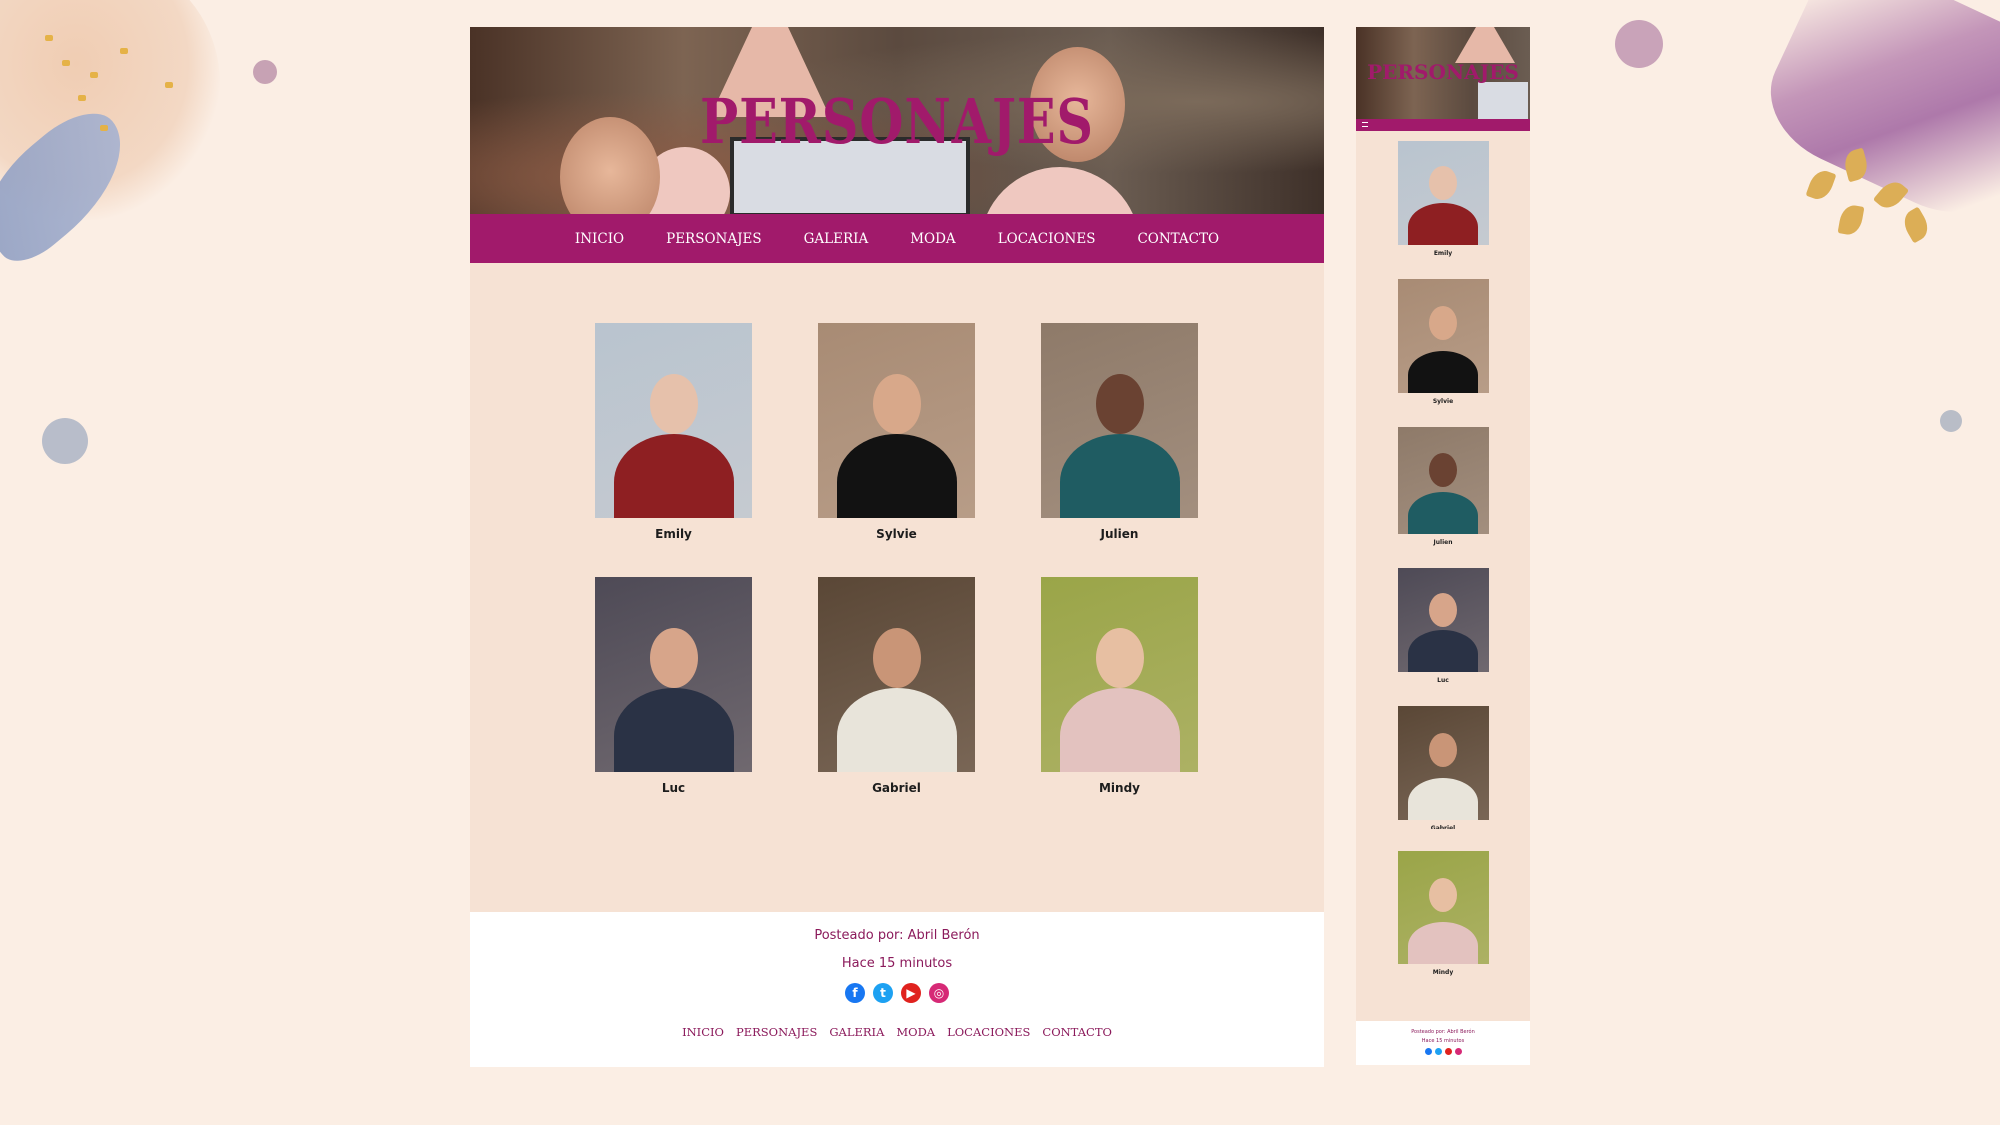 This screenshot has height=1125, width=2000. What do you see at coordinates (75, 185) in the screenshot?
I see `watercolor-stroke-blue` at bounding box center [75, 185].